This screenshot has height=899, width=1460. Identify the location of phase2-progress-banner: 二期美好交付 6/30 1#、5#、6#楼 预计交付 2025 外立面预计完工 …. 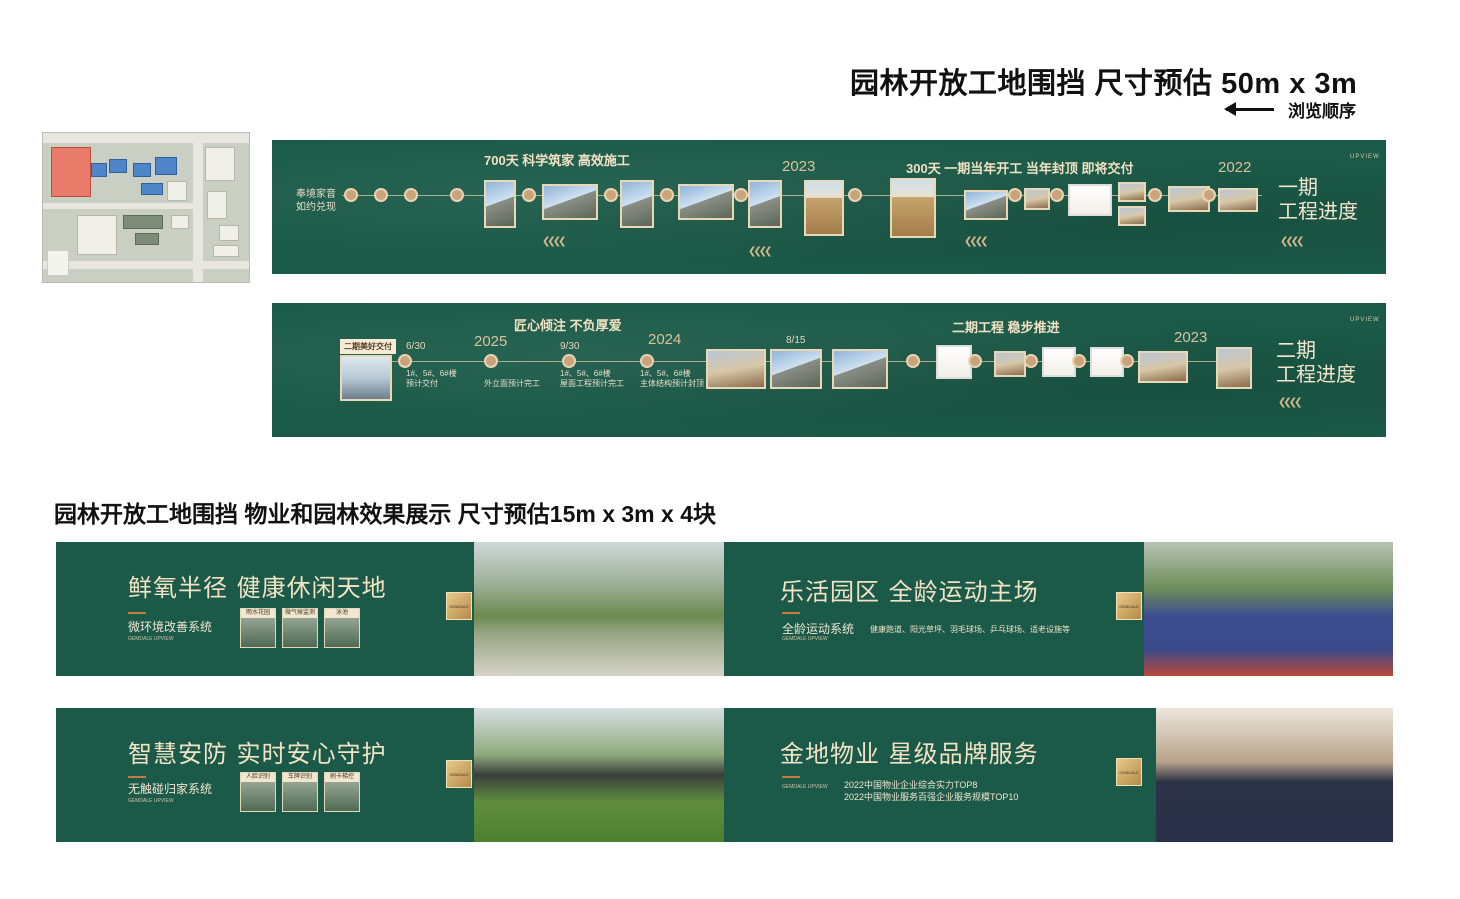
(829, 370).